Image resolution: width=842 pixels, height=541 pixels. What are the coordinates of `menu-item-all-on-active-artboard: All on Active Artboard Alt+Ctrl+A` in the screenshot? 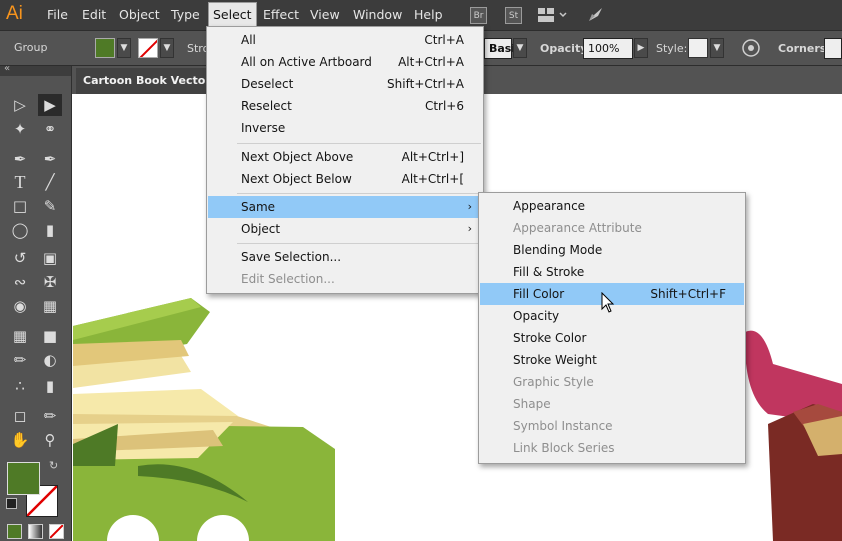 It's located at (345, 62).